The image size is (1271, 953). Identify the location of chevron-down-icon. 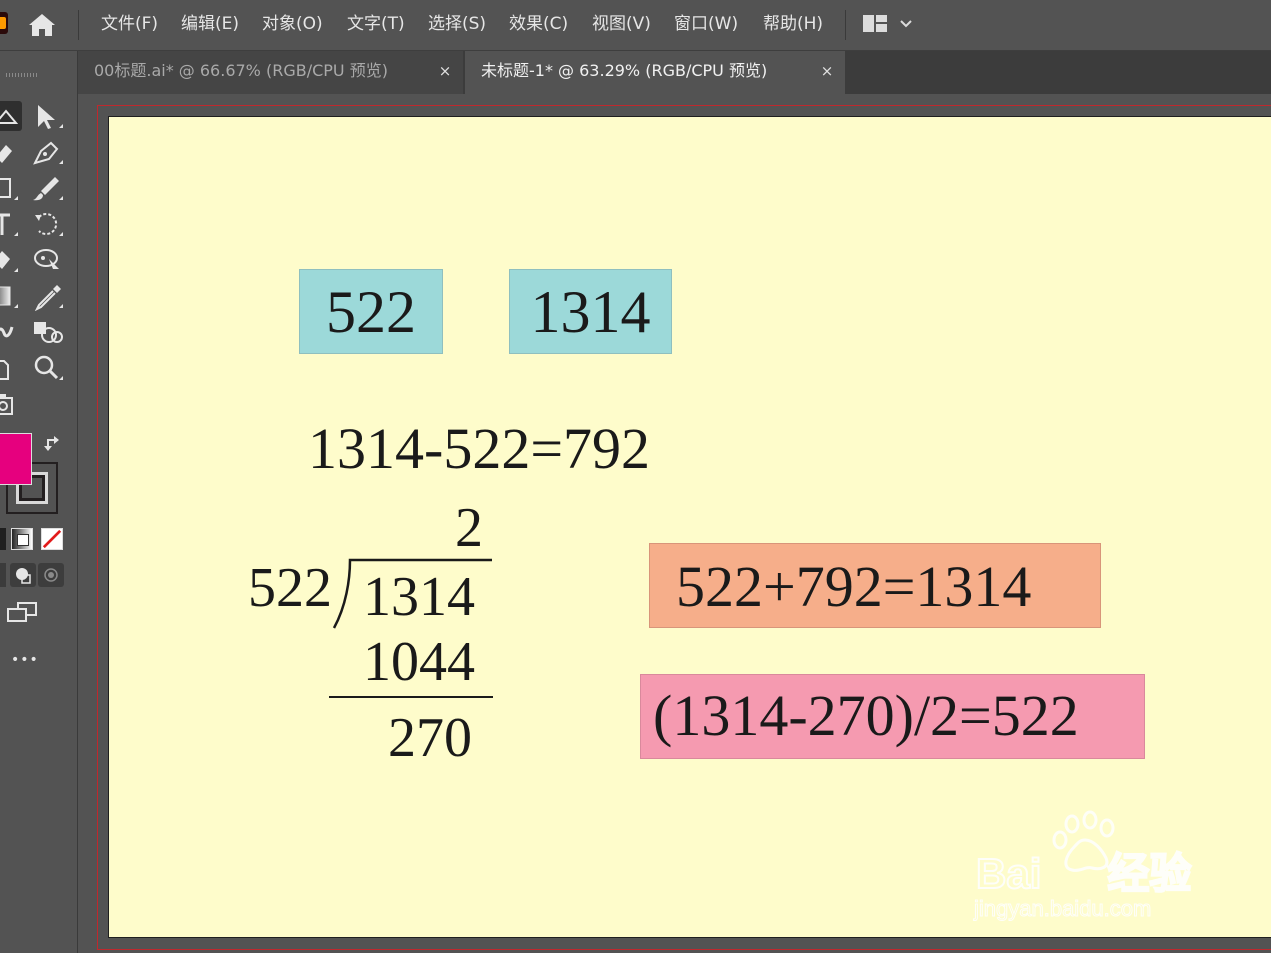
(906, 24).